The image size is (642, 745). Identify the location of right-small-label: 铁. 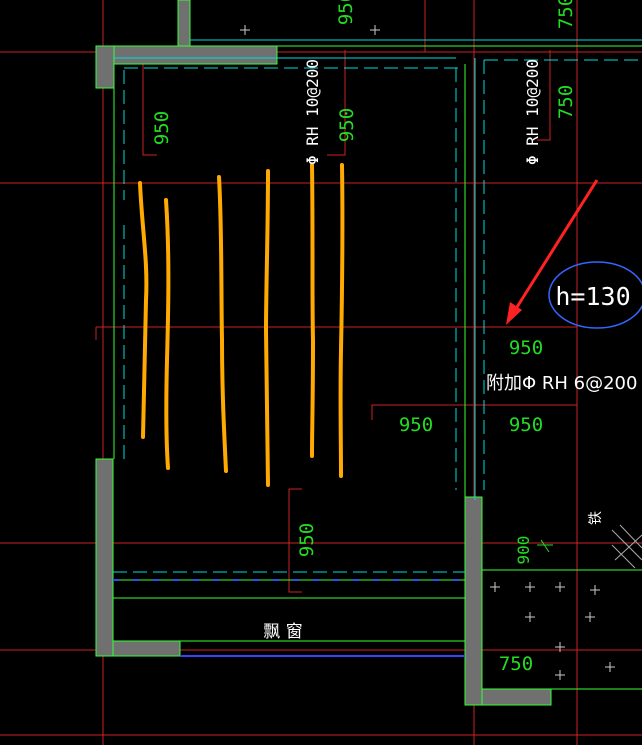
(596, 518).